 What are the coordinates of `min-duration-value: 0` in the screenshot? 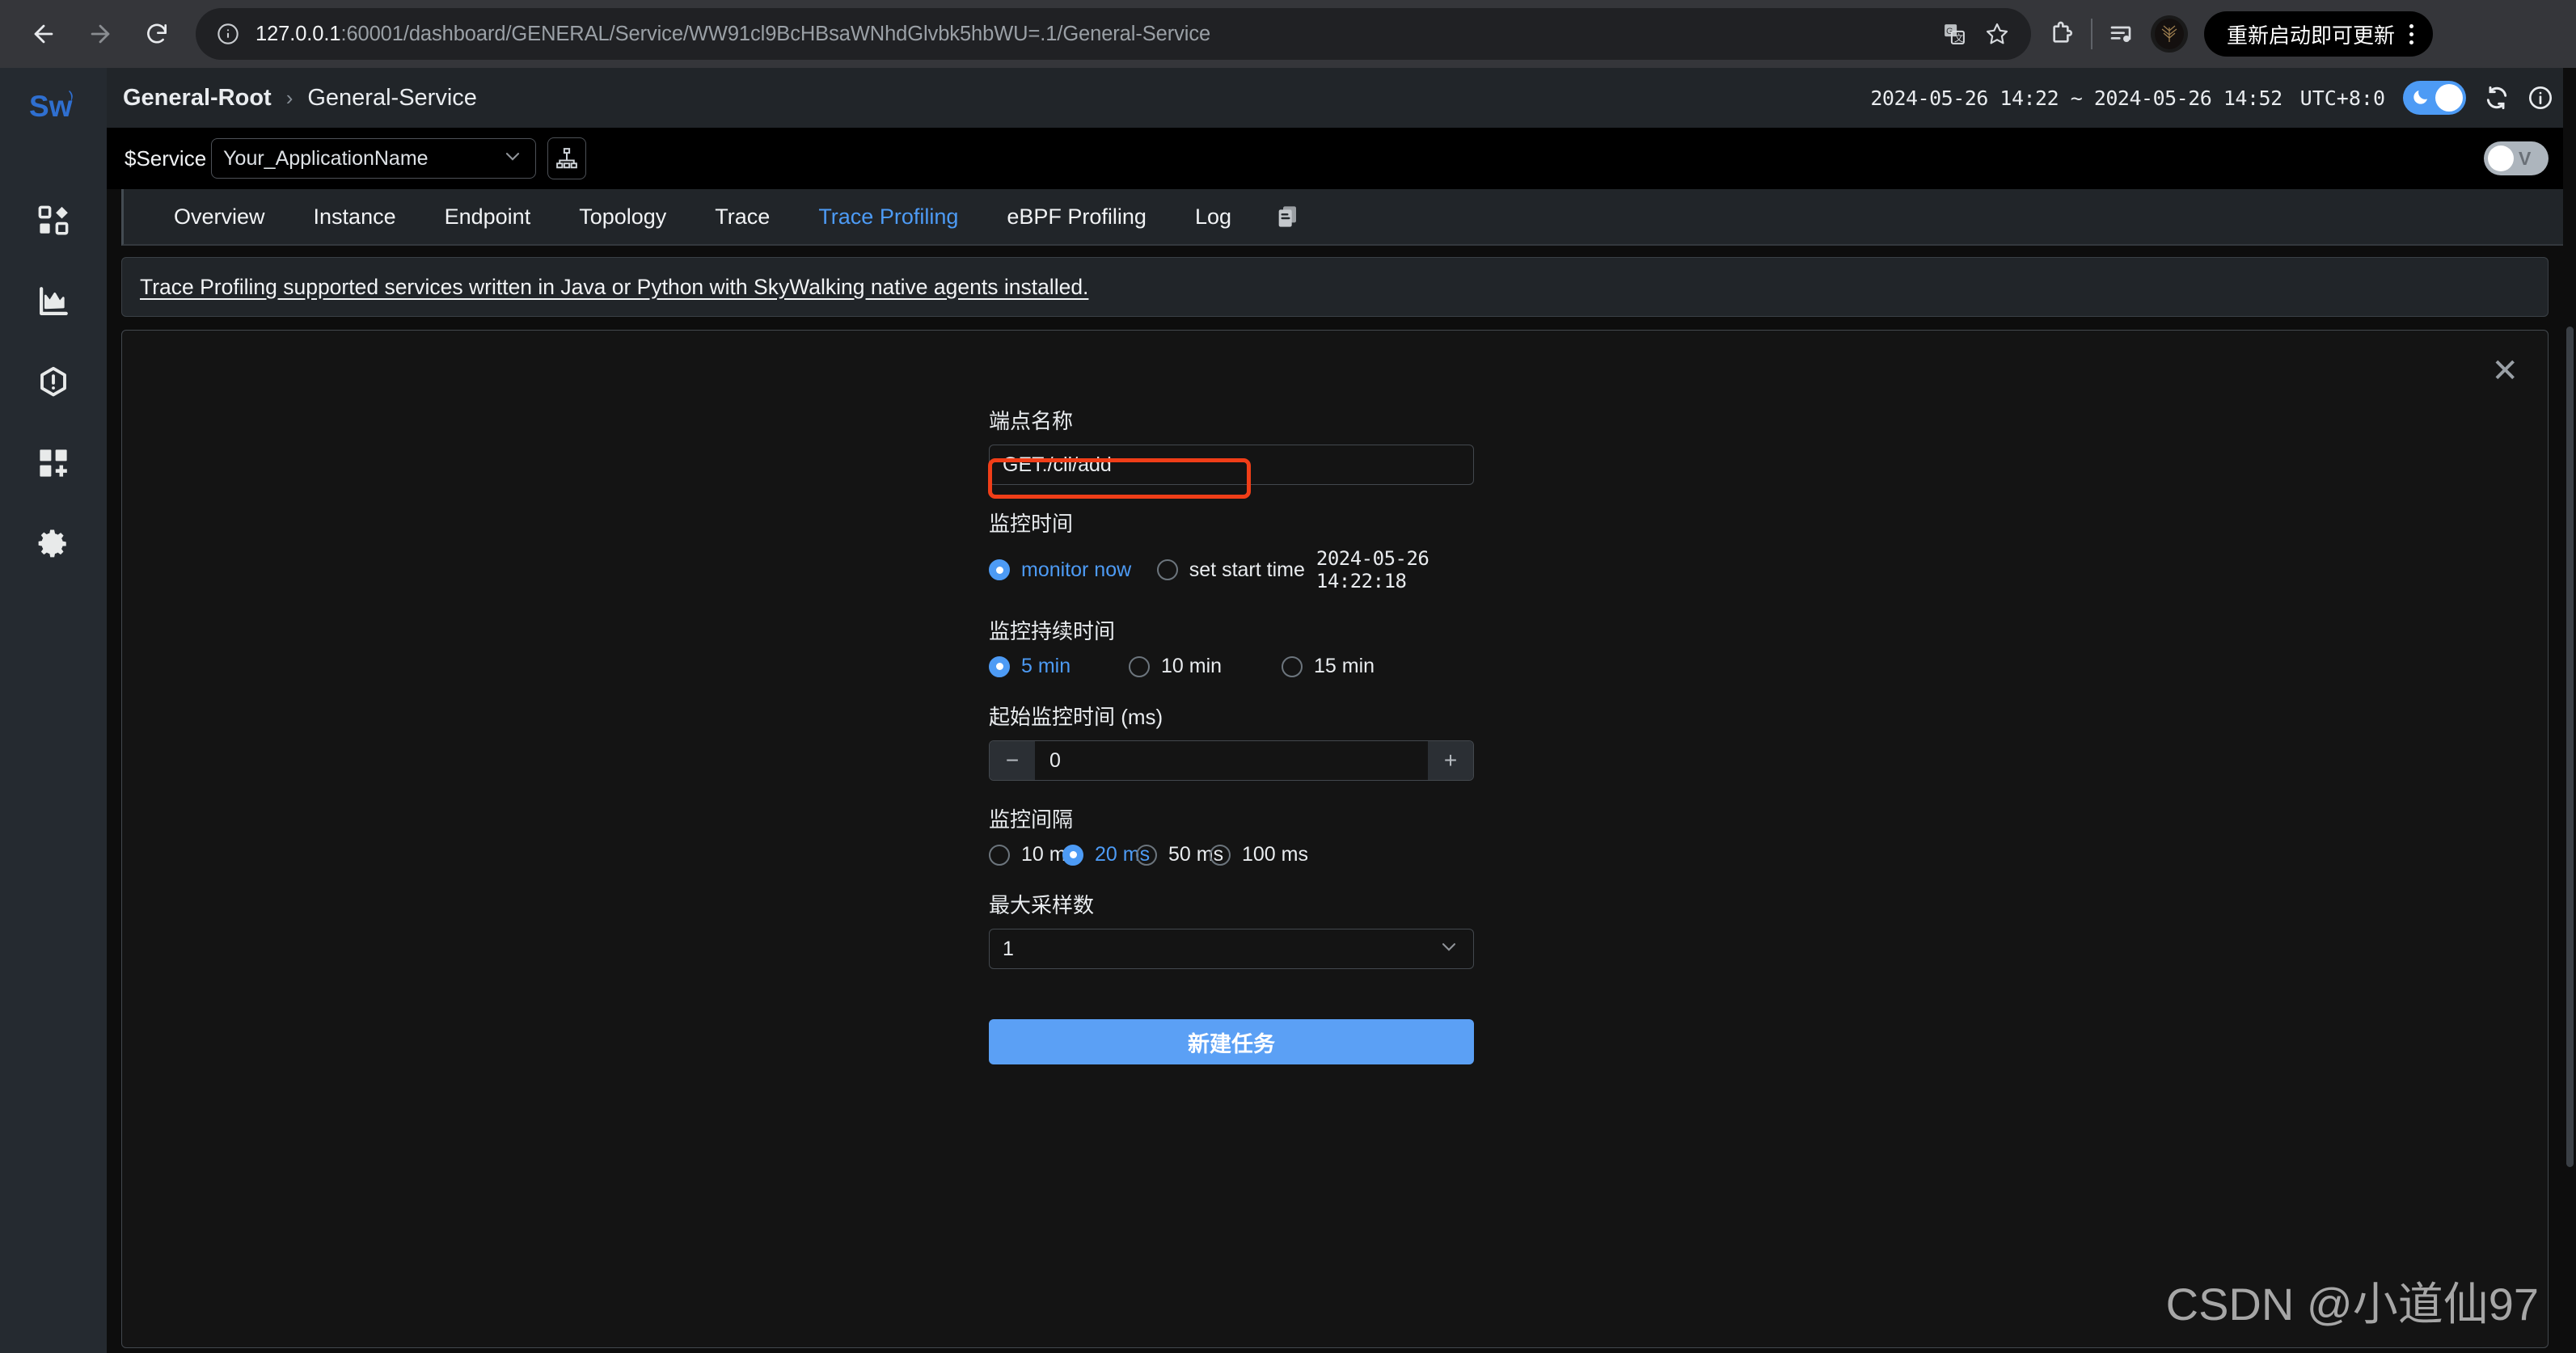 It's located at (1231, 761).